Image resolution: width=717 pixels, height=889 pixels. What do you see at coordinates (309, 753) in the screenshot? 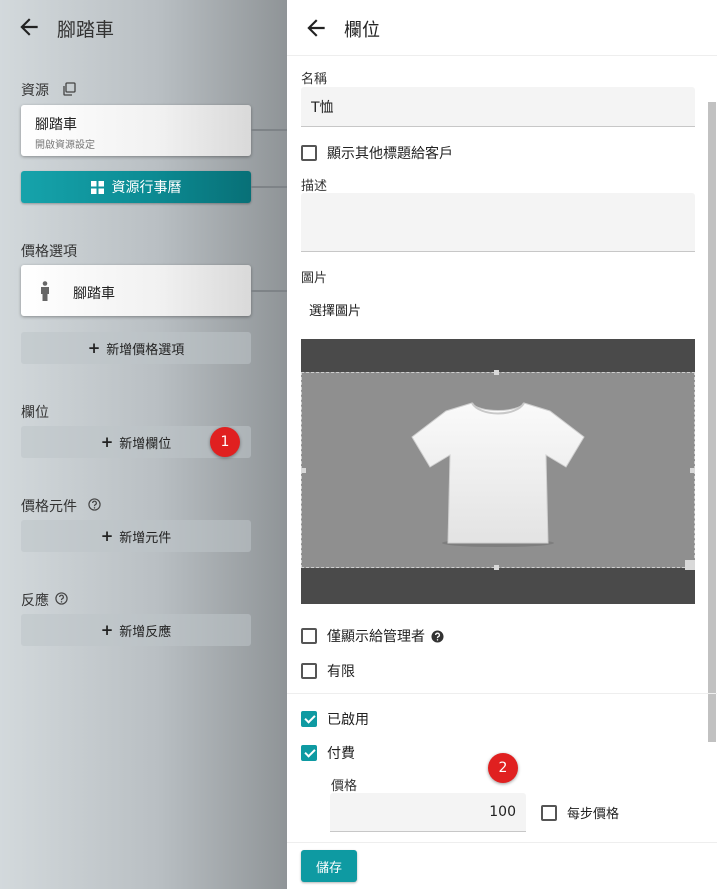
I see `paid-checkbox` at bounding box center [309, 753].